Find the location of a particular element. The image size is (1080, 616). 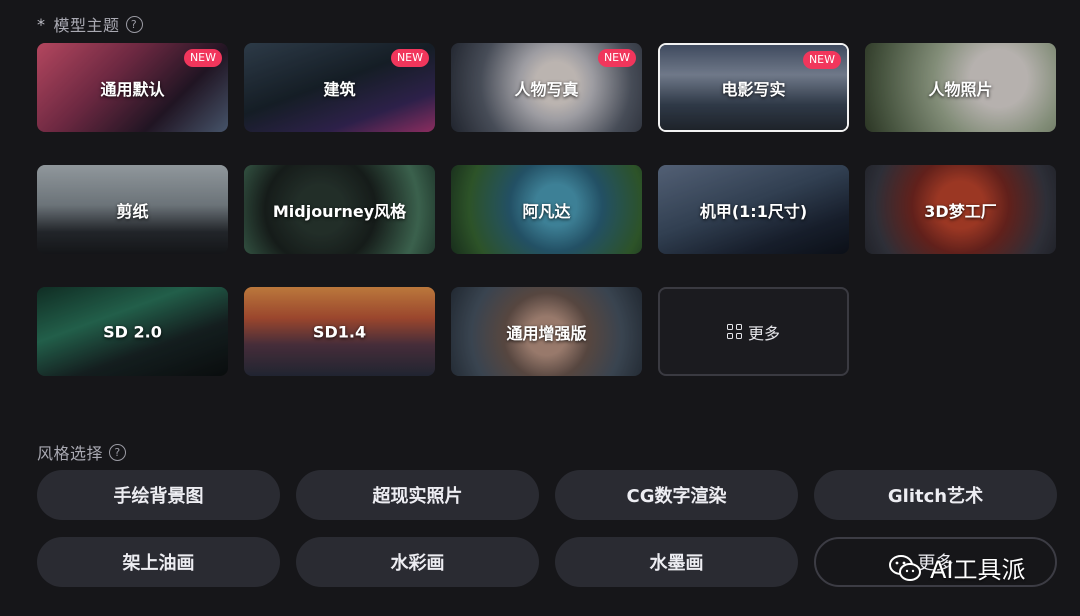

model-tile-sd-2: SD 2.0 is located at coordinates (132, 331).